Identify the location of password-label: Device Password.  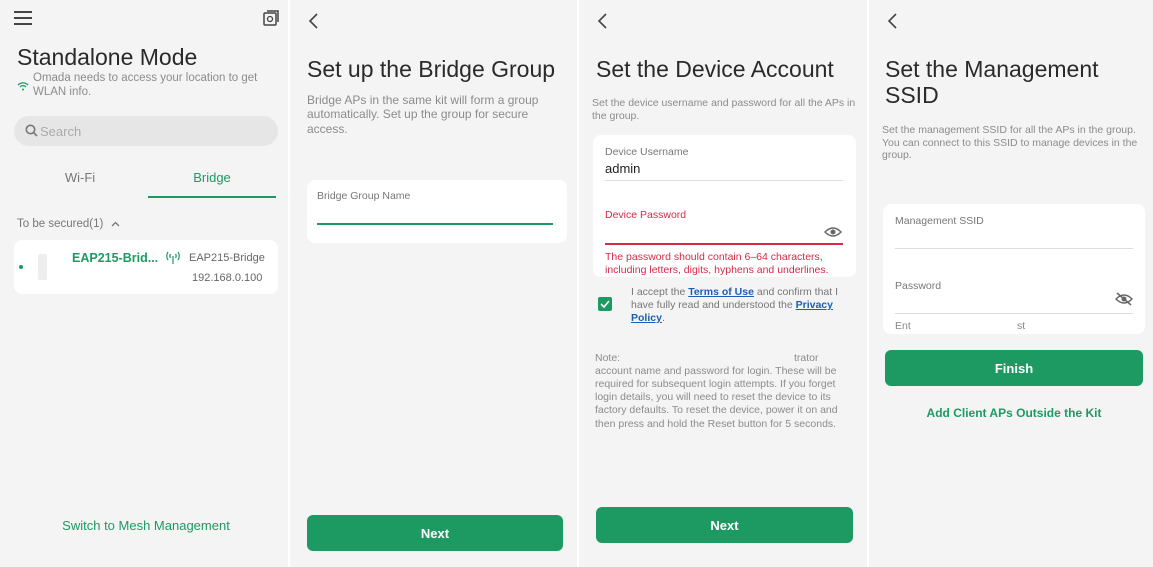
(646, 215).